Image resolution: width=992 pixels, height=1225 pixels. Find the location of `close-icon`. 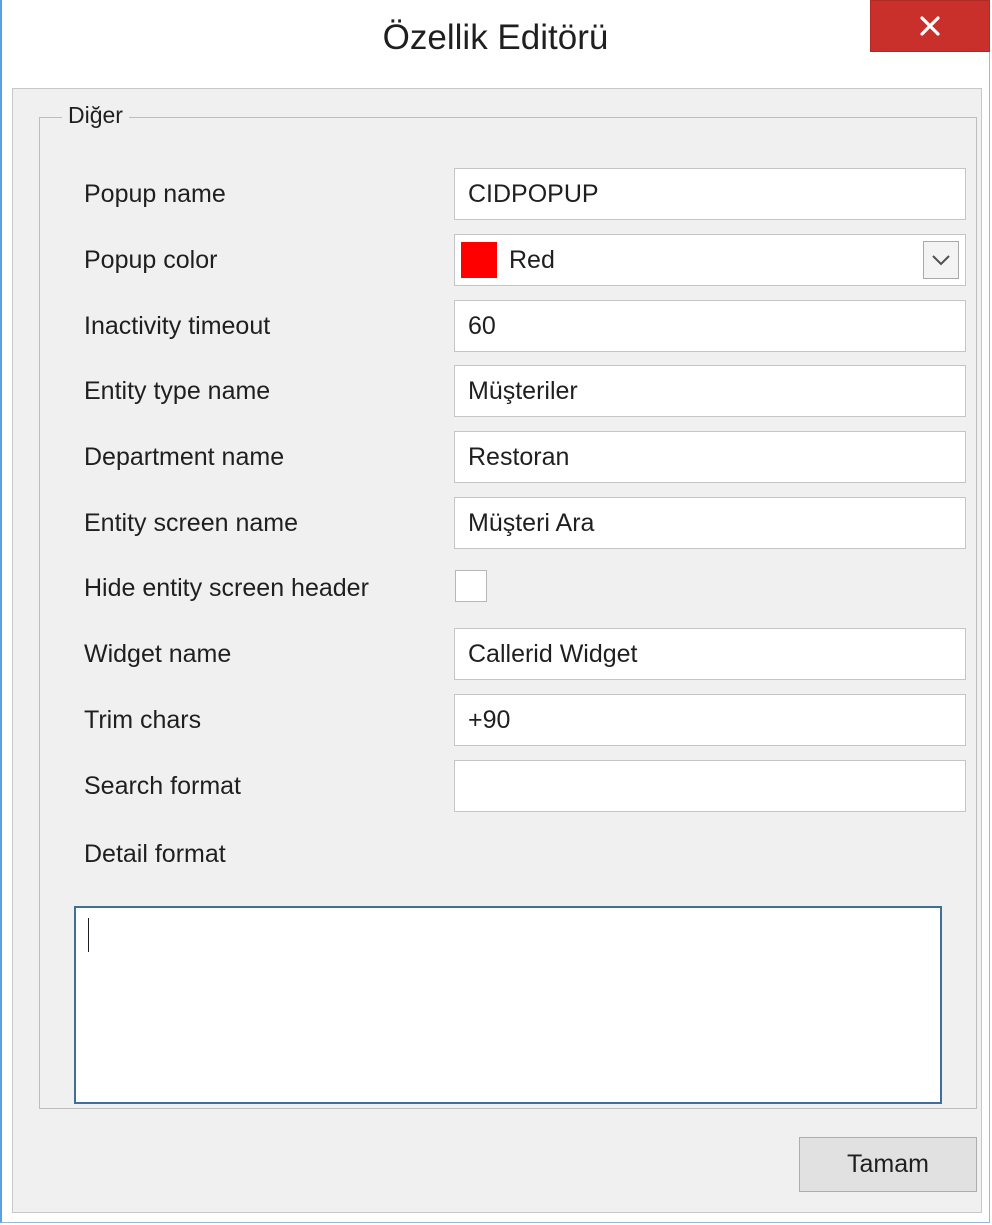

close-icon is located at coordinates (930, 26).